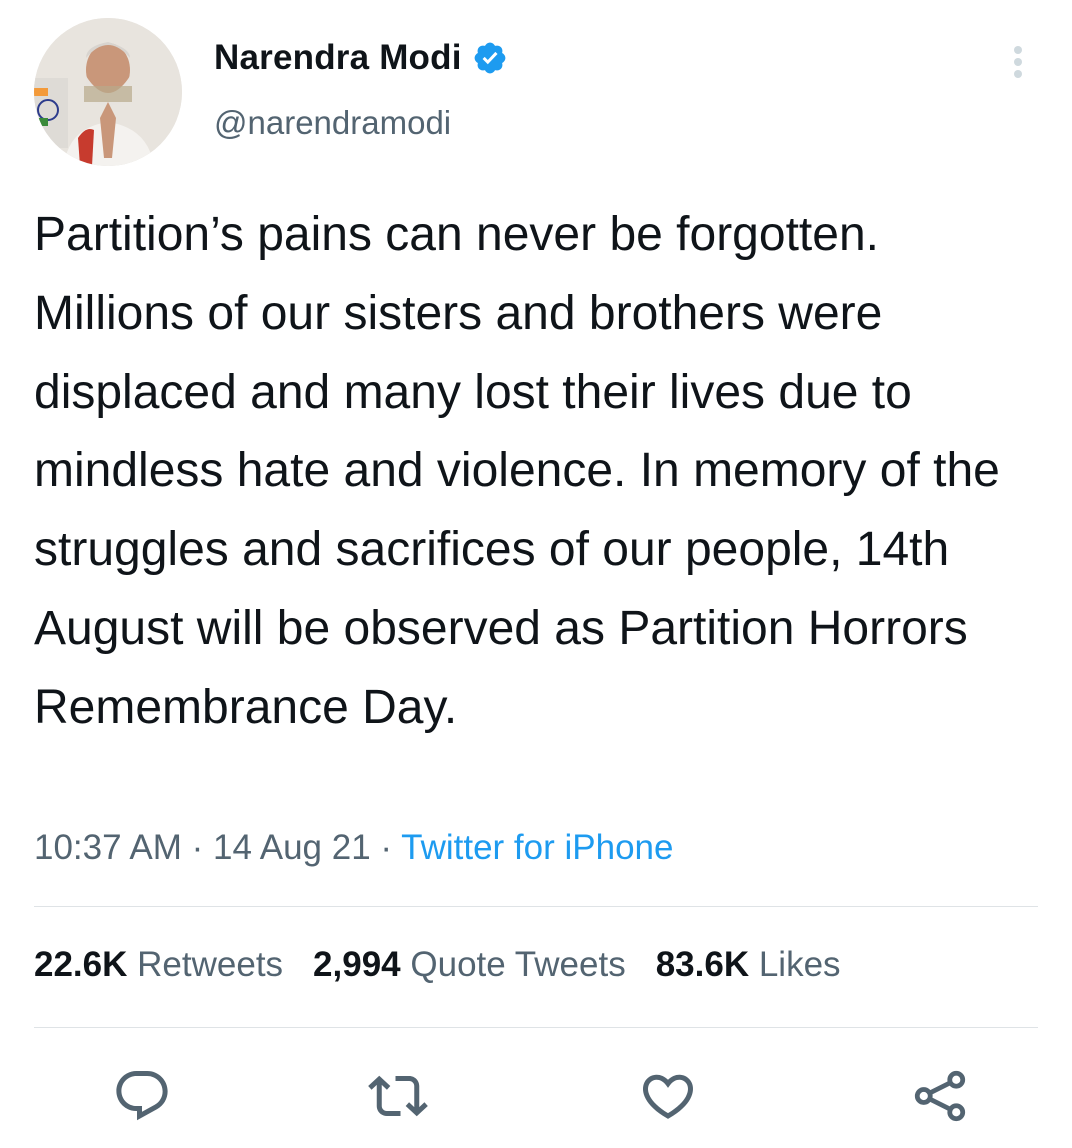 Image resolution: width=1072 pixels, height=1148 pixels. What do you see at coordinates (536, 906) in the screenshot?
I see `divider-top` at bounding box center [536, 906].